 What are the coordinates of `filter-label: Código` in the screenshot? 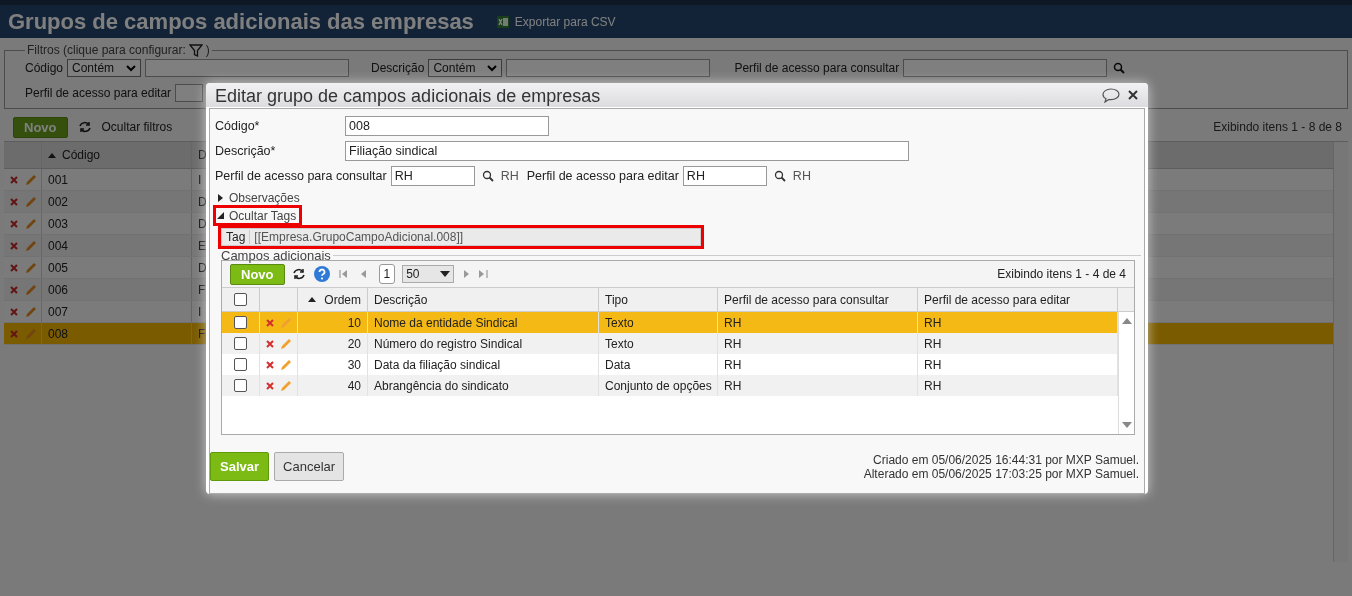 It's located at (44, 68).